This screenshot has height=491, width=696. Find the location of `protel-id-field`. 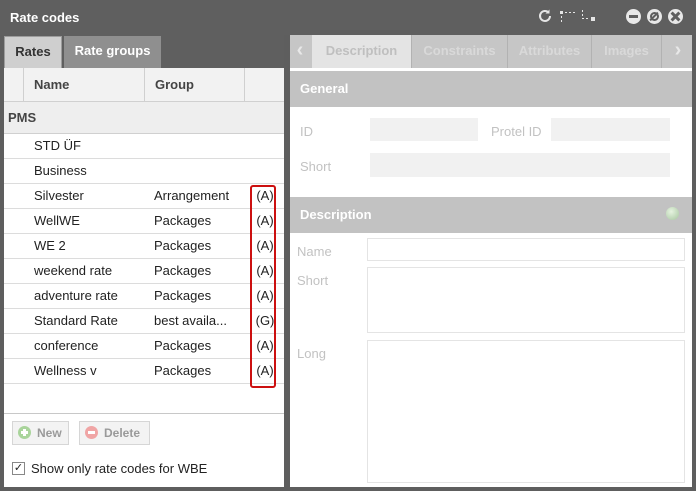

protel-id-field is located at coordinates (610, 129).